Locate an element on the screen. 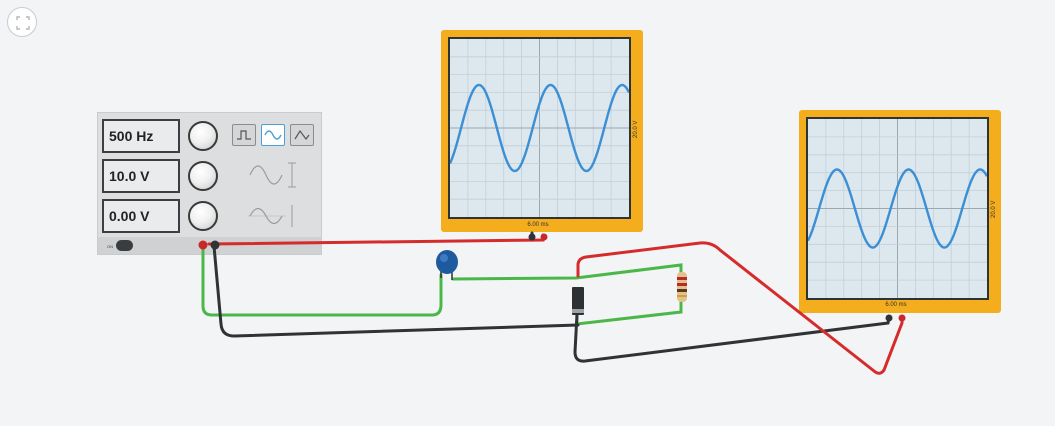  oscilloscope-2-negative-probe is located at coordinates (889, 318).